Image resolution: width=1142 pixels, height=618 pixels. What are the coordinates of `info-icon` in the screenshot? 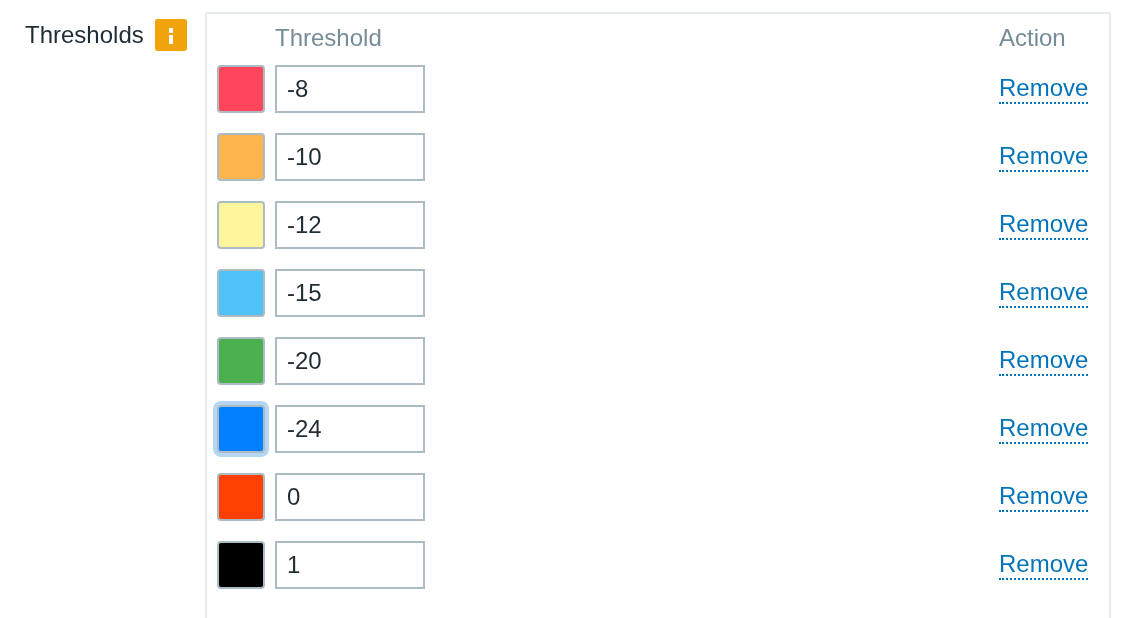 It's located at (170, 35).